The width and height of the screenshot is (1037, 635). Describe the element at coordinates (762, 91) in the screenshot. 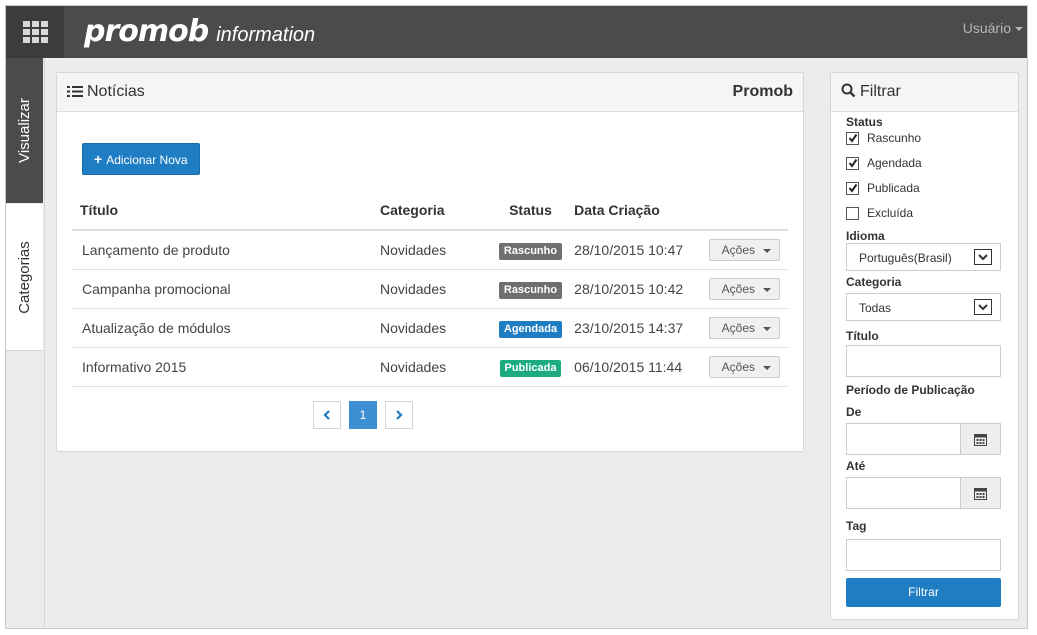

I see `company-label: Promob` at that location.